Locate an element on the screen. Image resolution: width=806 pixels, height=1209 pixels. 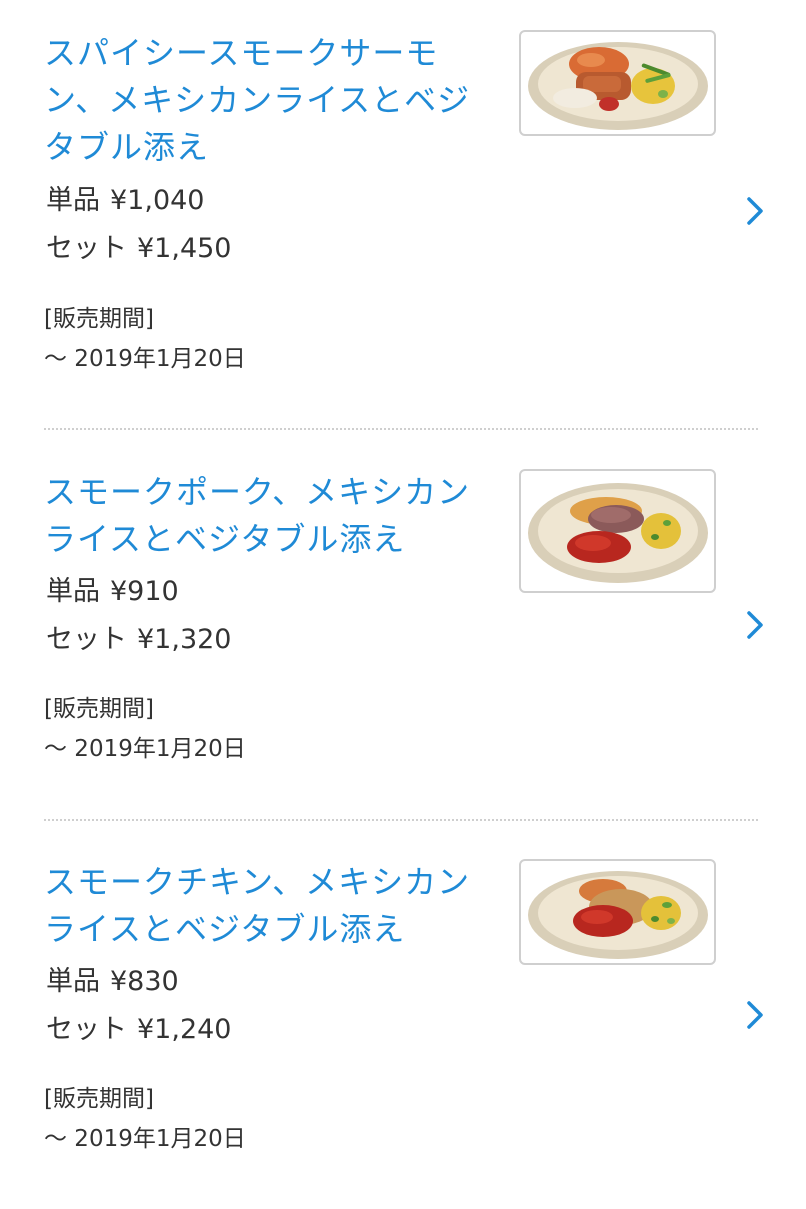
single-price-line: 単品 ¥910 is located at coordinates (112, 592).